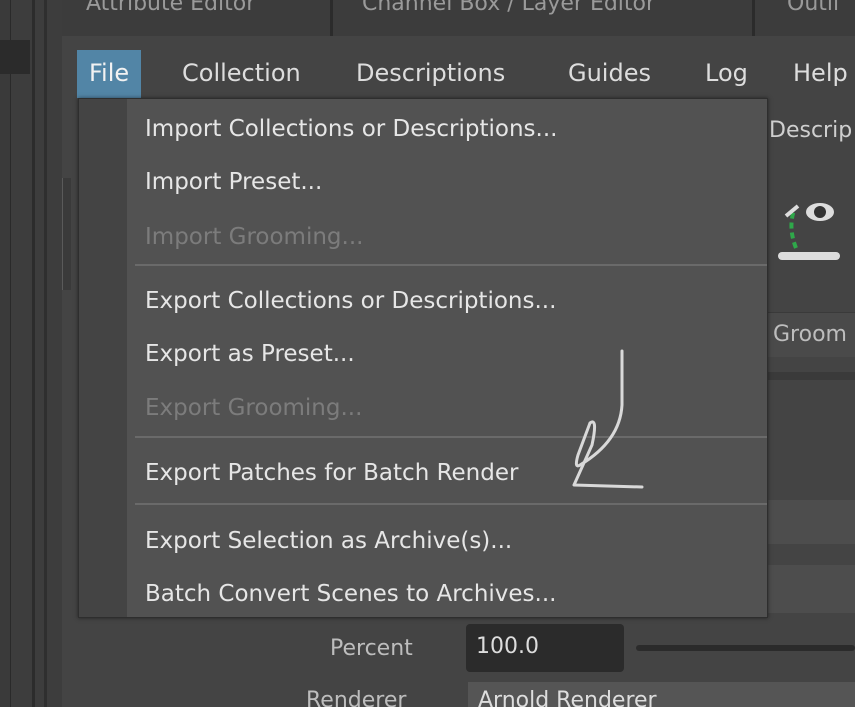 The image size is (855, 707). What do you see at coordinates (15, 57) in the screenshot?
I see `dark-slot` at bounding box center [15, 57].